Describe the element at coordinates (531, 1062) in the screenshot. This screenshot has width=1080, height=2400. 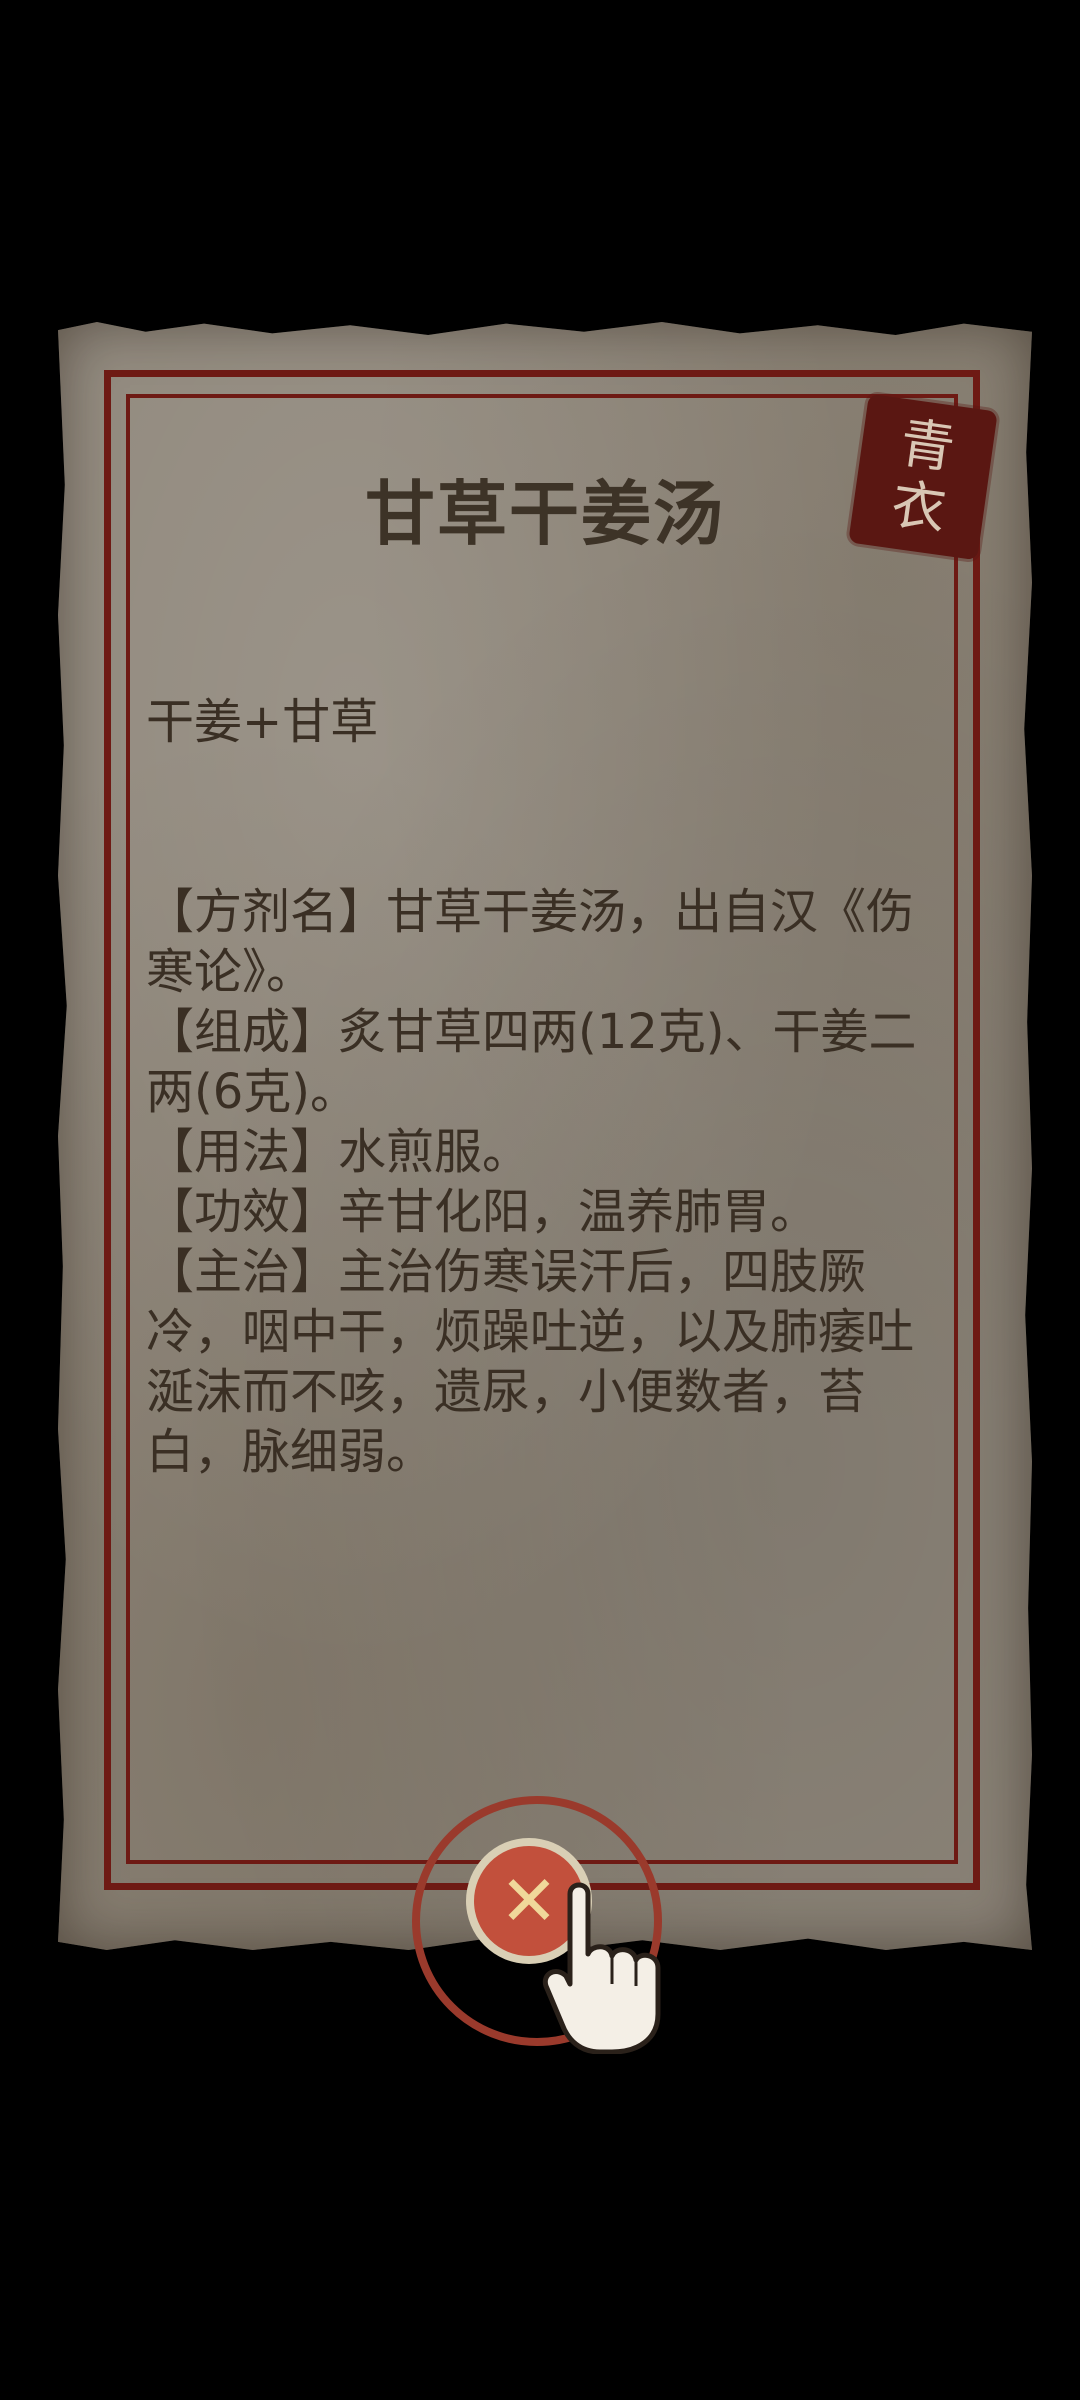
I see `detail-composition: 【组成】炙甘草四两(12克)、干姜二两(6克)。` at that location.